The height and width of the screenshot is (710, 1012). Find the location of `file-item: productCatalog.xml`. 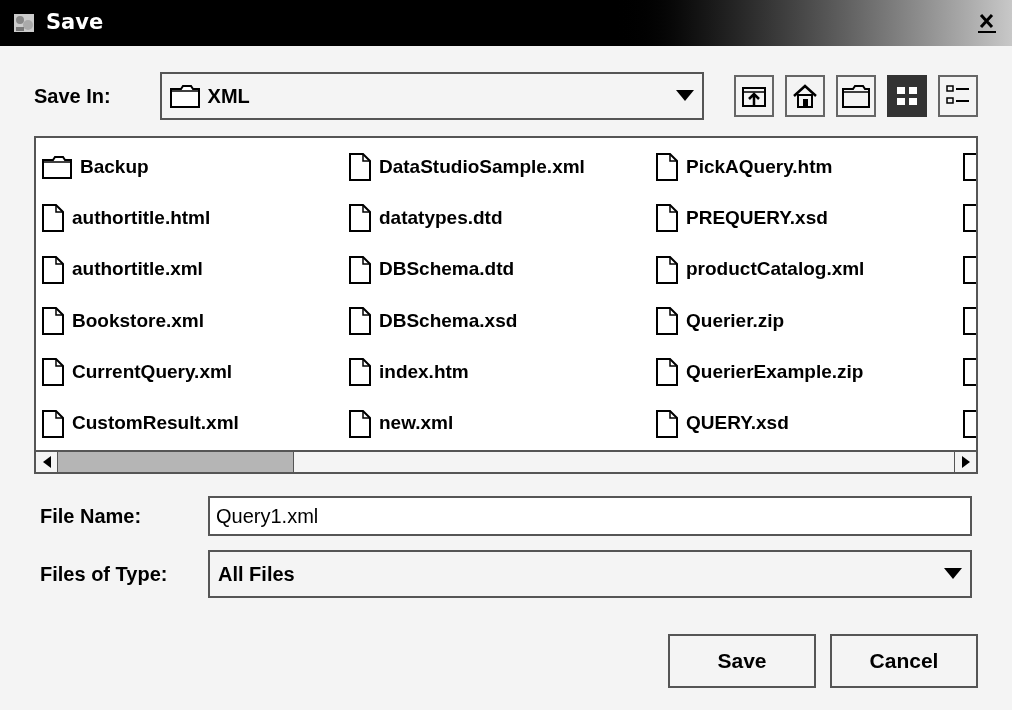

file-item: productCatalog.xml is located at coordinates (803, 269).